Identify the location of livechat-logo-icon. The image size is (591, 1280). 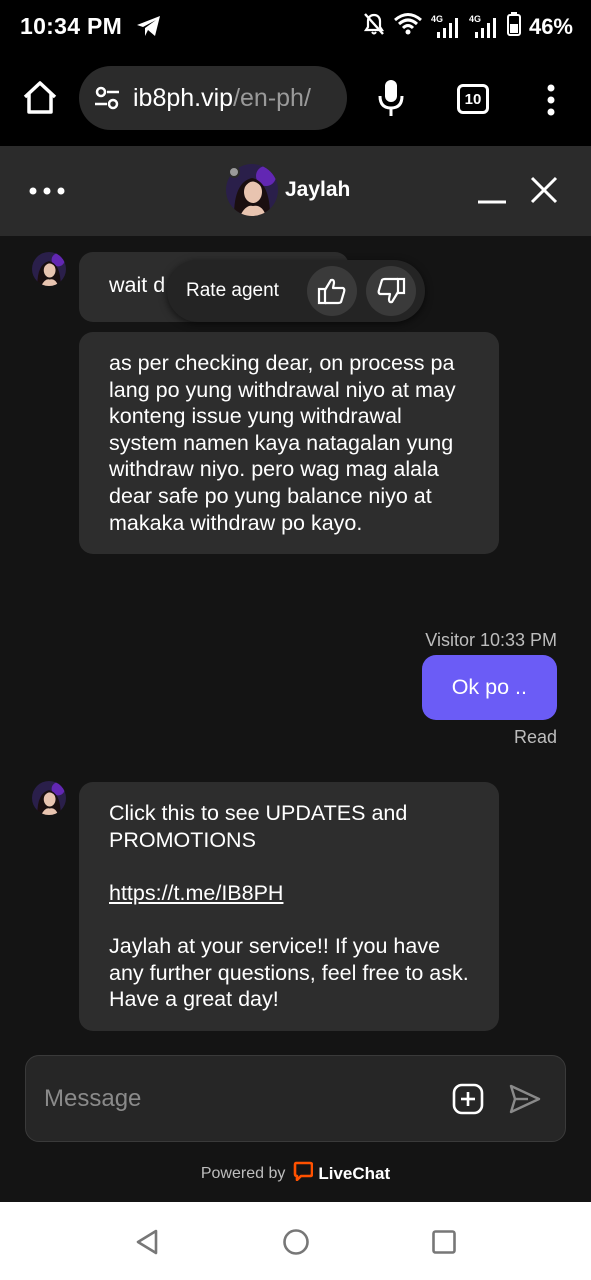
(303, 1173).